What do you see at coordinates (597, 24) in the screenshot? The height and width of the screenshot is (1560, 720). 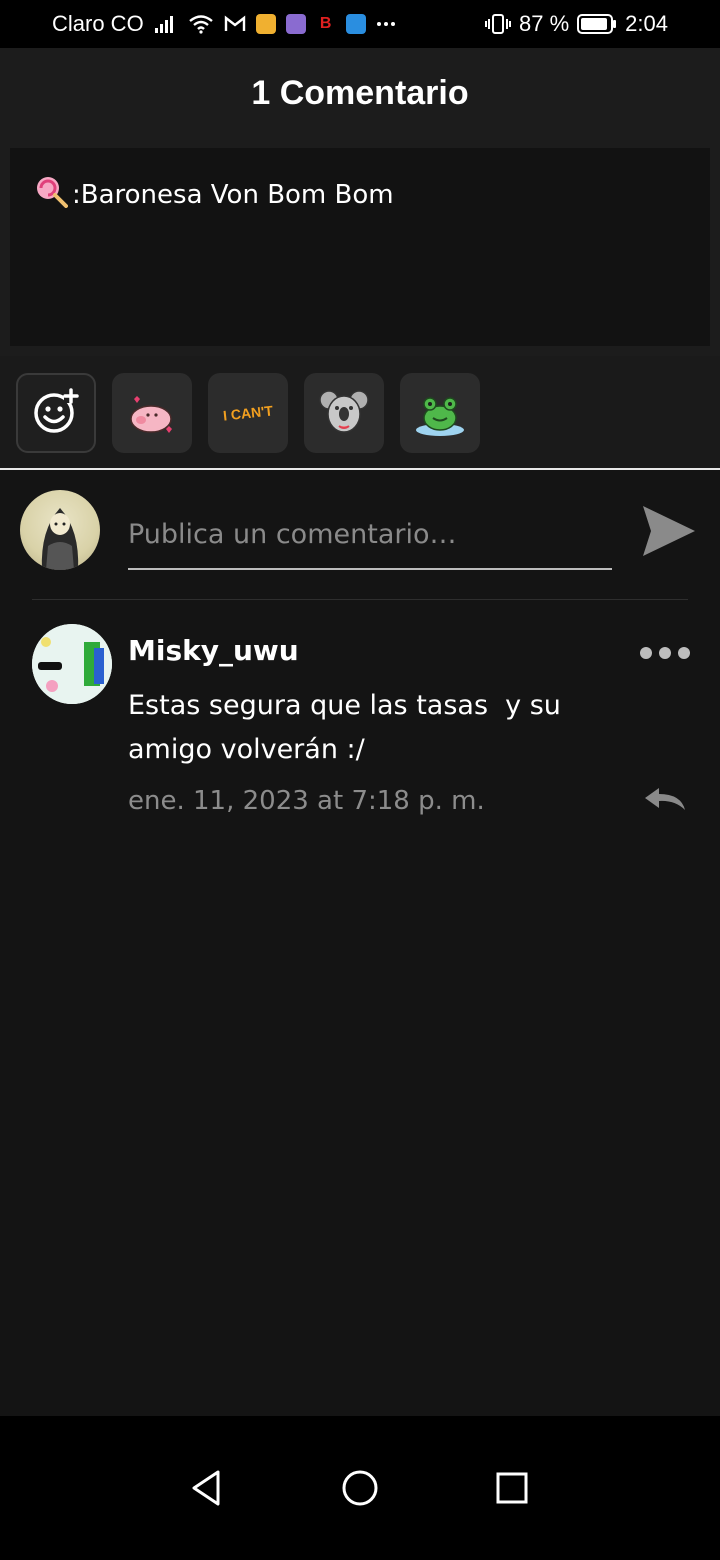 I see `battery-icon` at bounding box center [597, 24].